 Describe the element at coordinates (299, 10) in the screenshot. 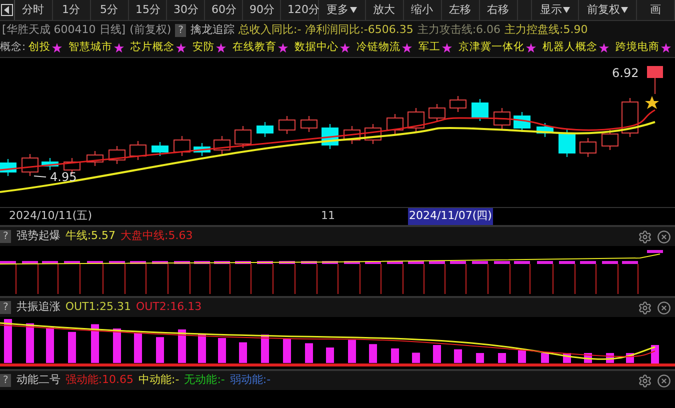

I see `toolbar-button: 120分` at that location.